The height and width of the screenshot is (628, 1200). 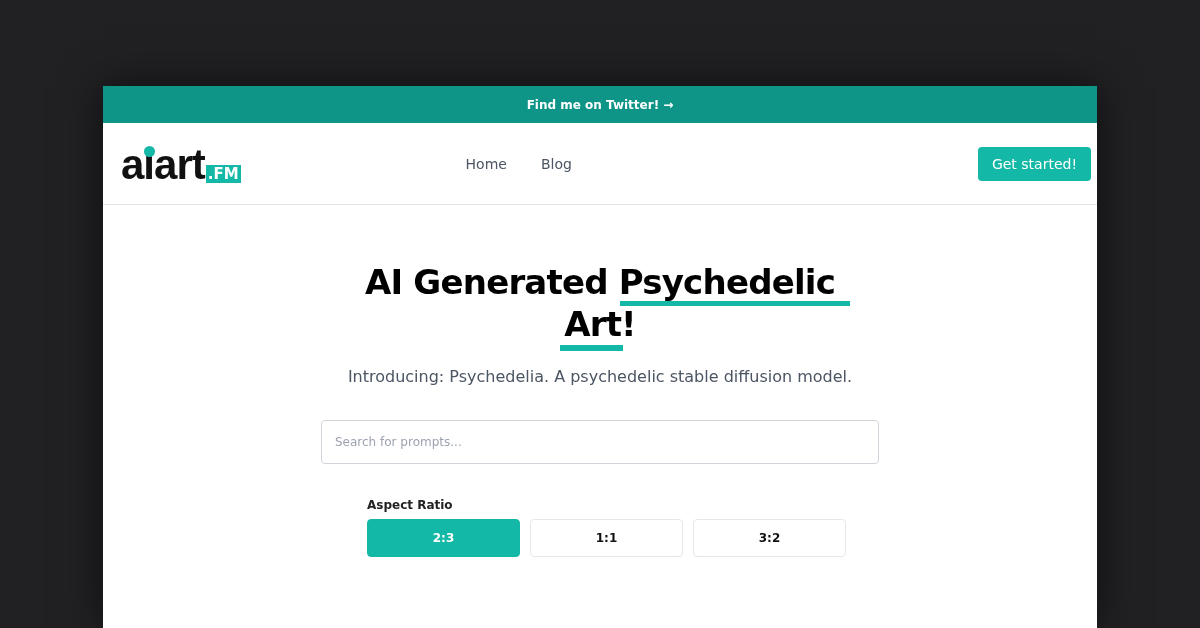 I want to click on site-logo: aiart.FM, so click(x=181, y=163).